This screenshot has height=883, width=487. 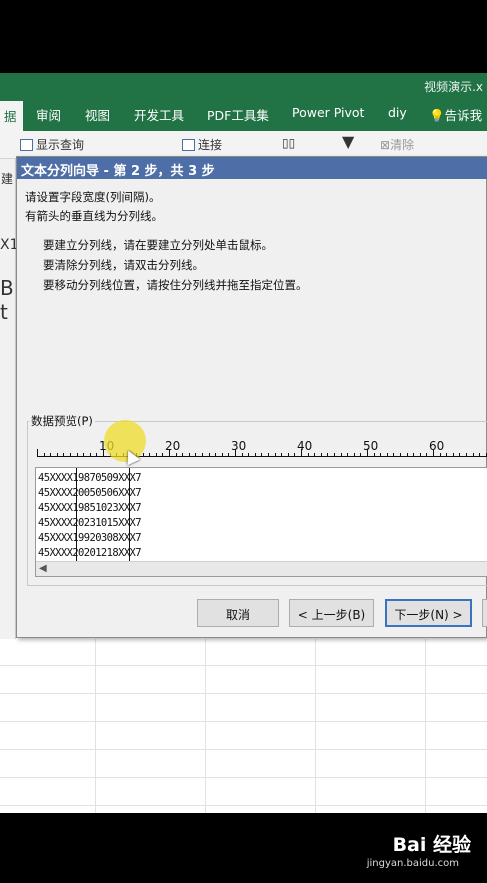 What do you see at coordinates (328, 112) in the screenshot?
I see `tab-power-pivot: Power Pivot` at bounding box center [328, 112].